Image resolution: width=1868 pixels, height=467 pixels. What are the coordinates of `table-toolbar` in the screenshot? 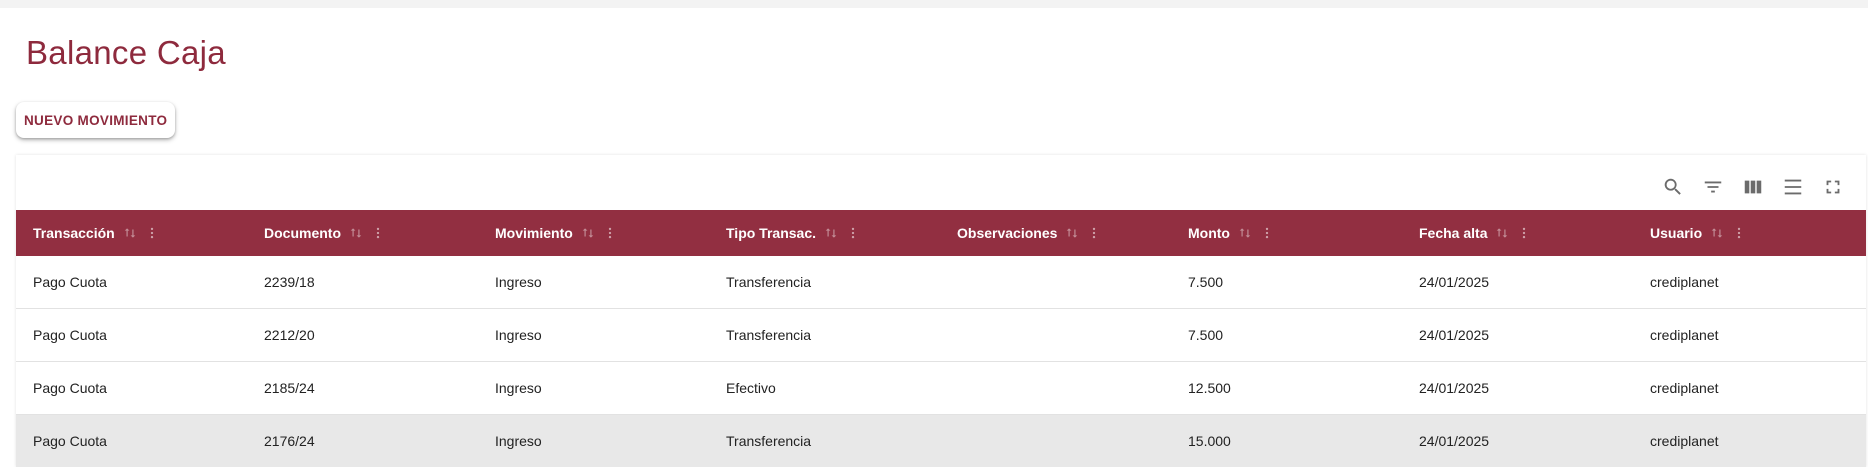 It's located at (1753, 187).